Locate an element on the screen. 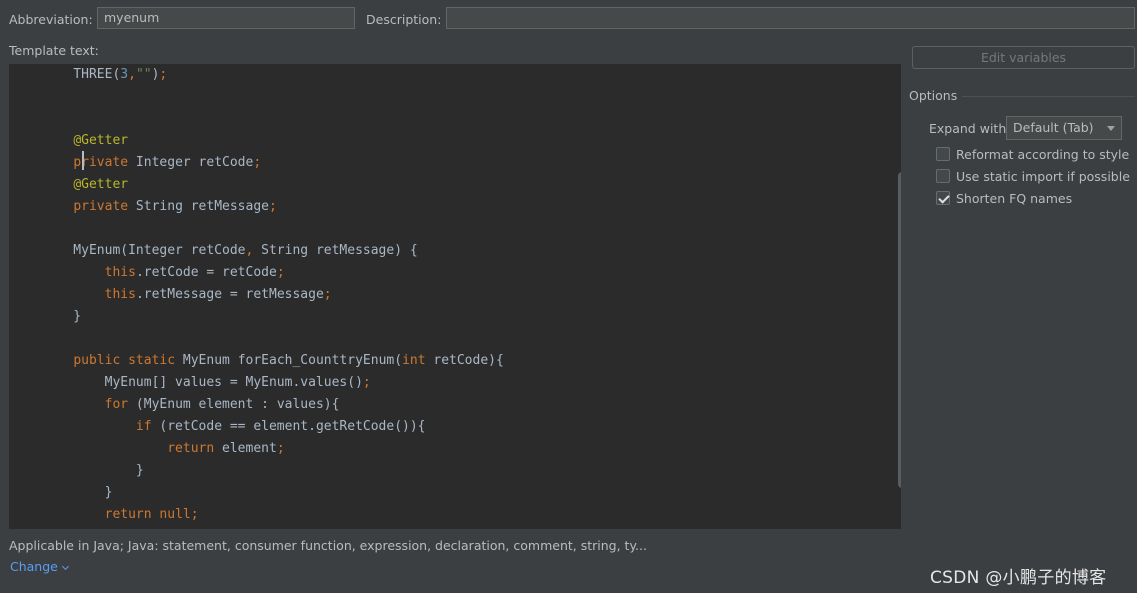 This screenshot has width=1137, height=593. code-line: this.retMessage = retMessage; is located at coordinates (218, 294).